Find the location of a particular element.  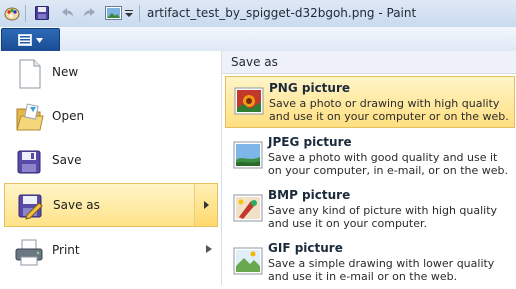

chevron-down-icon is located at coordinates (39, 40).